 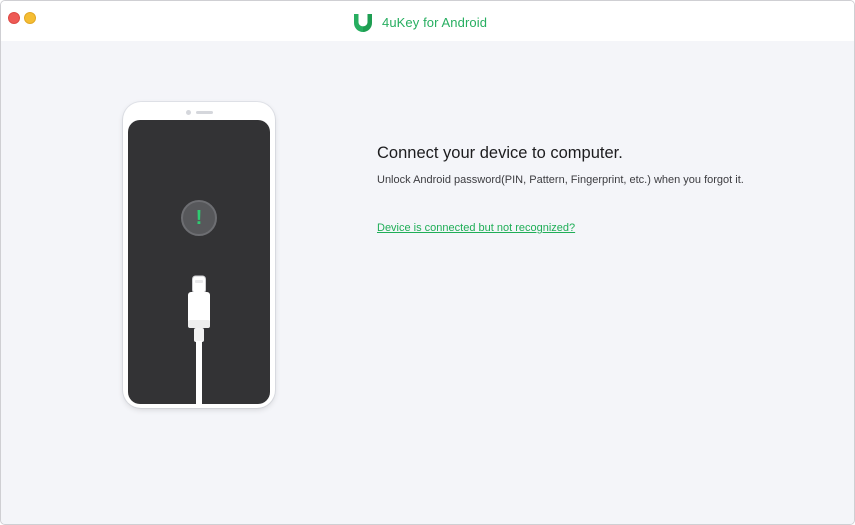 I want to click on phone-screen: !, so click(x=199, y=262).